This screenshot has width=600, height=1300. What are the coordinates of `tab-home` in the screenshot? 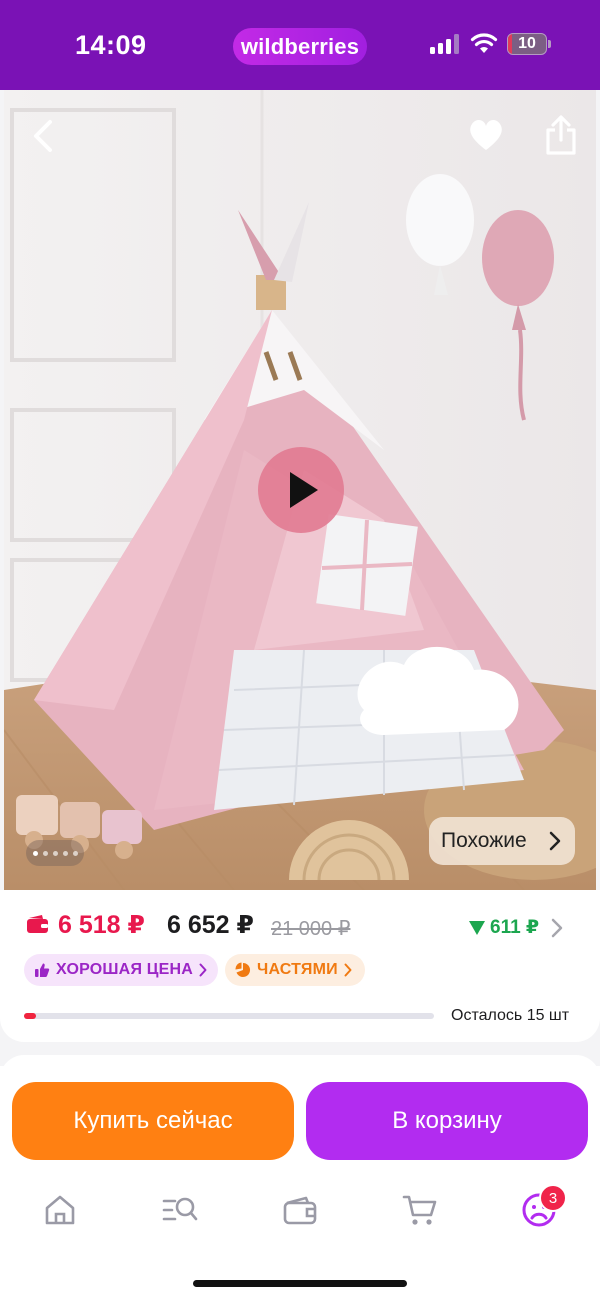 It's located at (60, 1210).